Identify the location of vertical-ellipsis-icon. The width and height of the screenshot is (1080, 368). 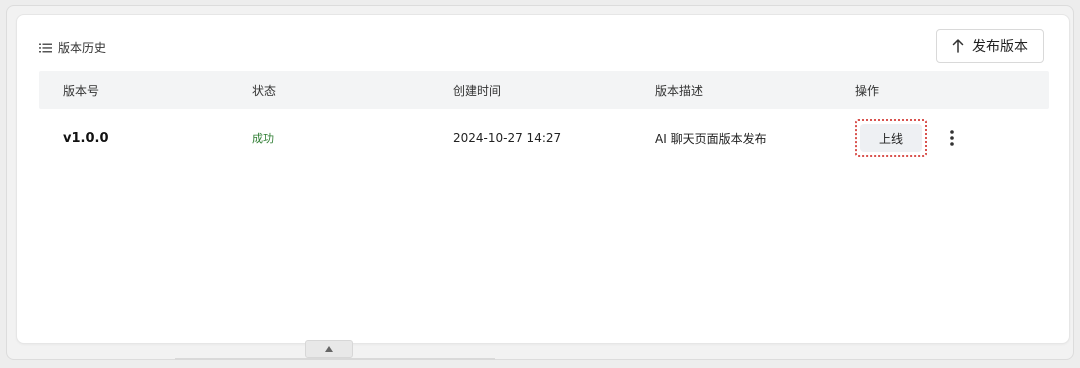
(952, 138).